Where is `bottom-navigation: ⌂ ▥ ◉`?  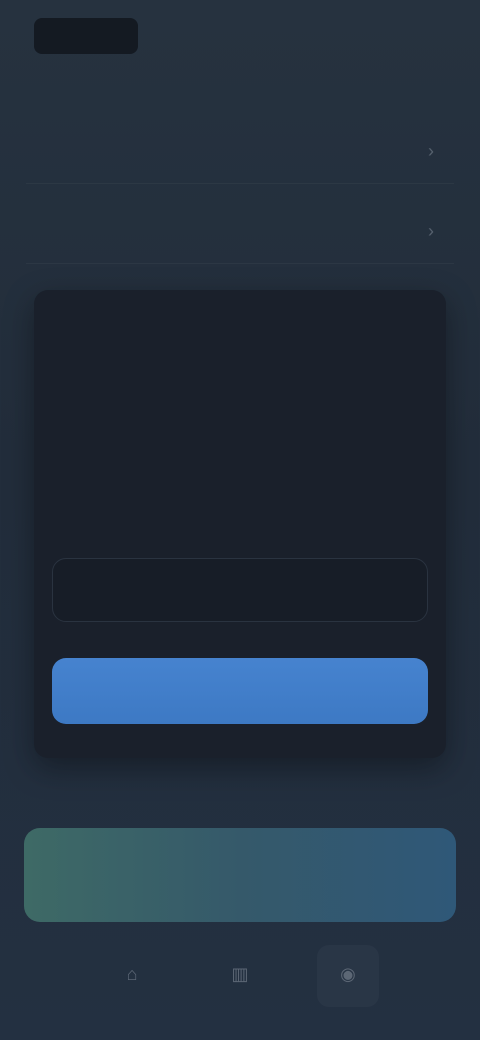
bottom-navigation: ⌂ ▥ ◉ is located at coordinates (240, 976).